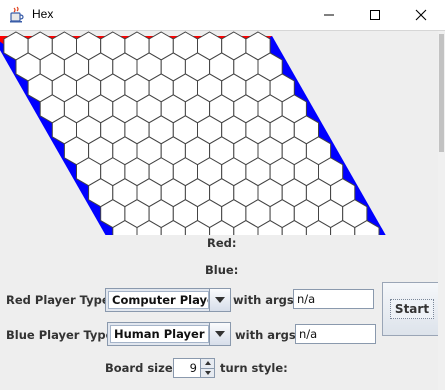  What do you see at coordinates (266, 300) in the screenshot?
I see `red-args-label: with args:` at bounding box center [266, 300].